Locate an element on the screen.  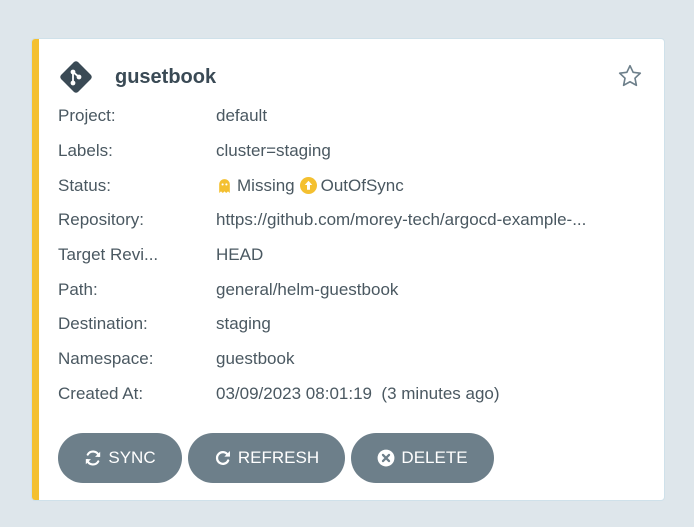
field-label: Status: is located at coordinates (84, 185).